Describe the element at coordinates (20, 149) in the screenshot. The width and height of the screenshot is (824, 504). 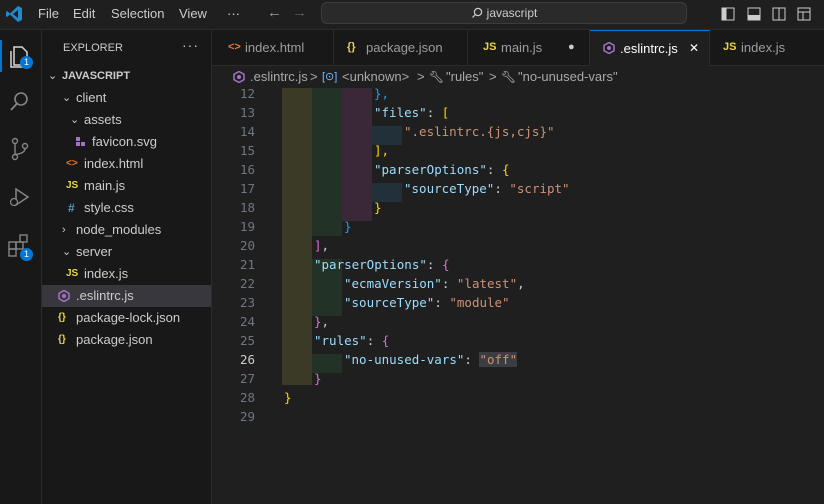
I see `source-control-icon` at that location.